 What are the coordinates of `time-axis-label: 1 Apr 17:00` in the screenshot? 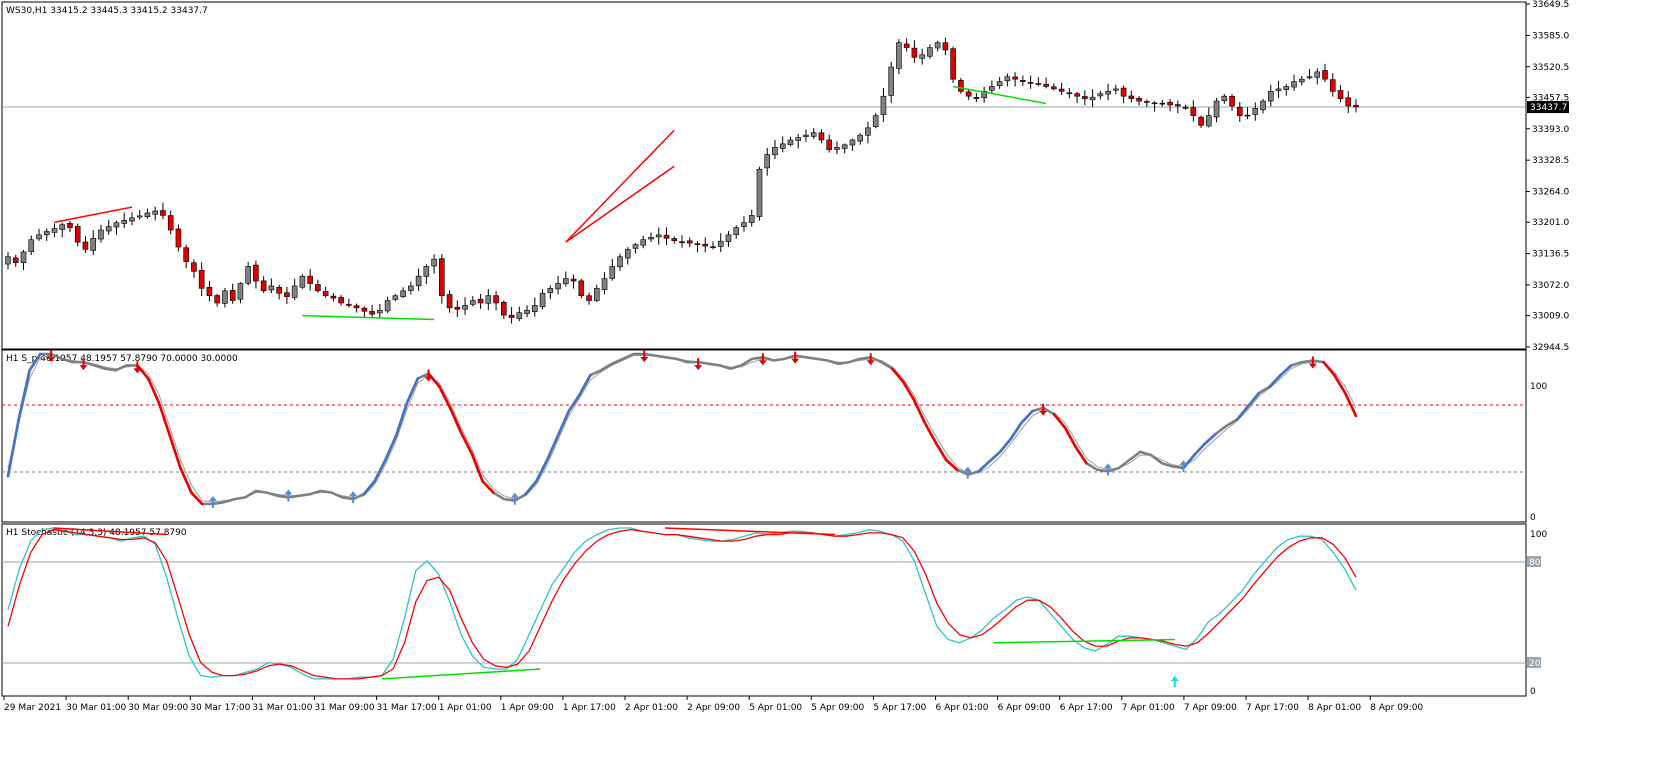 It's located at (589, 708).